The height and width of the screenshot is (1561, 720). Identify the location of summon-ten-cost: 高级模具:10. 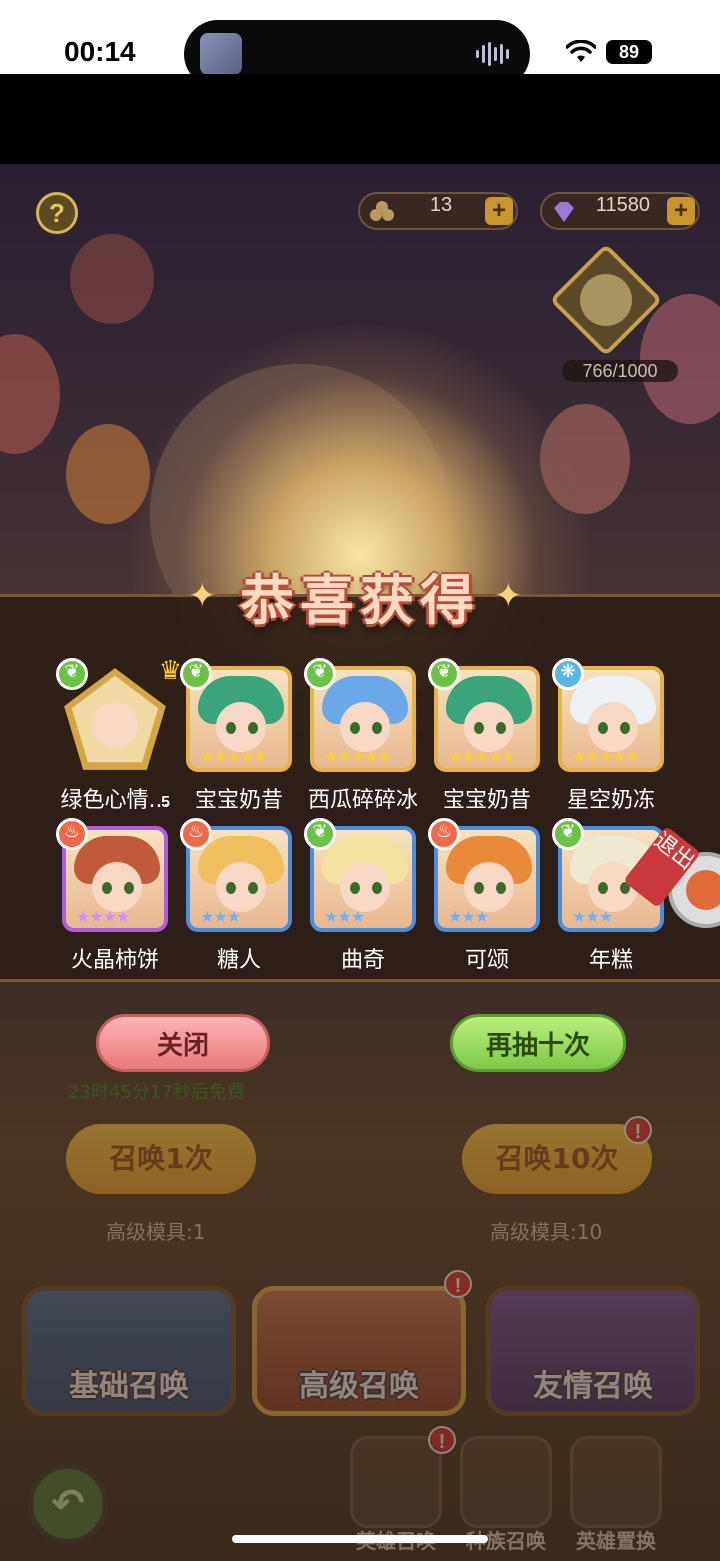
(546, 1232).